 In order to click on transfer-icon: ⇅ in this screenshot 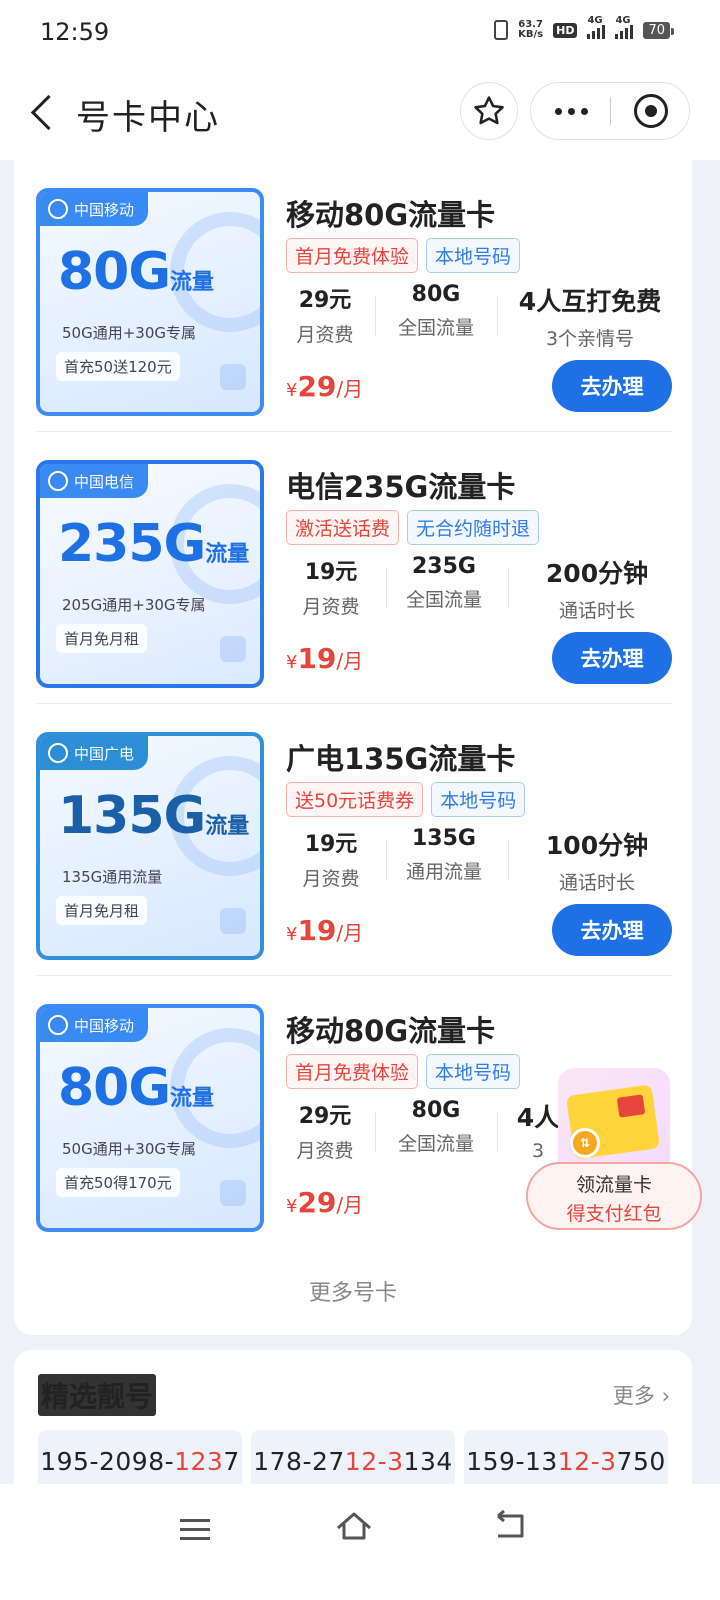, I will do `click(585, 1143)`.